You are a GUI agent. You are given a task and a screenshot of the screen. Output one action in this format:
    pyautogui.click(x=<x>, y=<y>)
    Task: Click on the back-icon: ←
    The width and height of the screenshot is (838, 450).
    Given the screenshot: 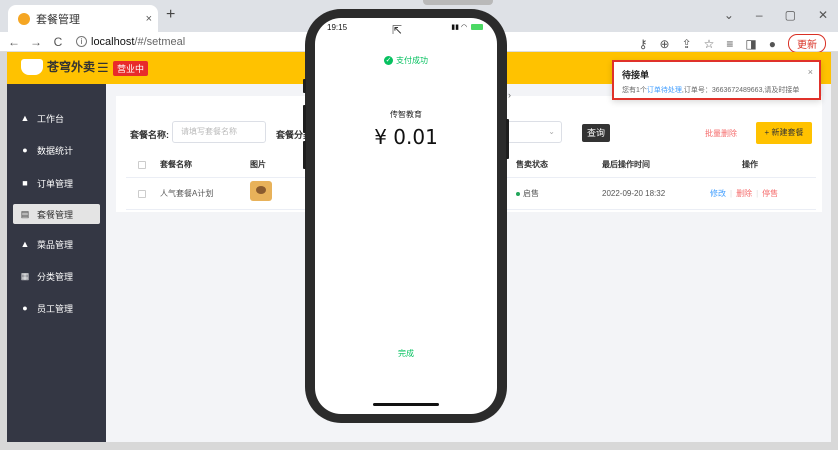 What is the action you would take?
    pyautogui.click(x=14, y=42)
    